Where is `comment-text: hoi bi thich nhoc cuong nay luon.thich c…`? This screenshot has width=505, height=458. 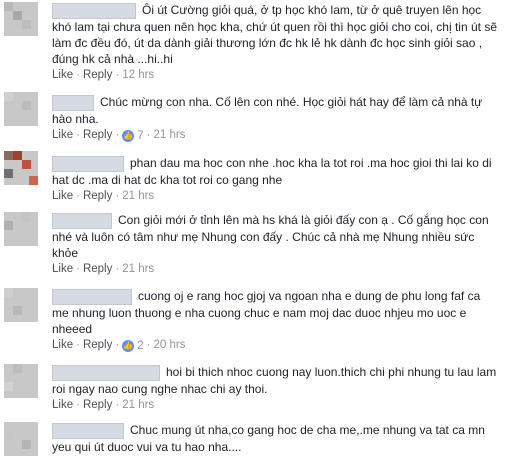
comment-text: hoi bi thich nhoc cuong nay luon.thich c… is located at coordinates (274, 380).